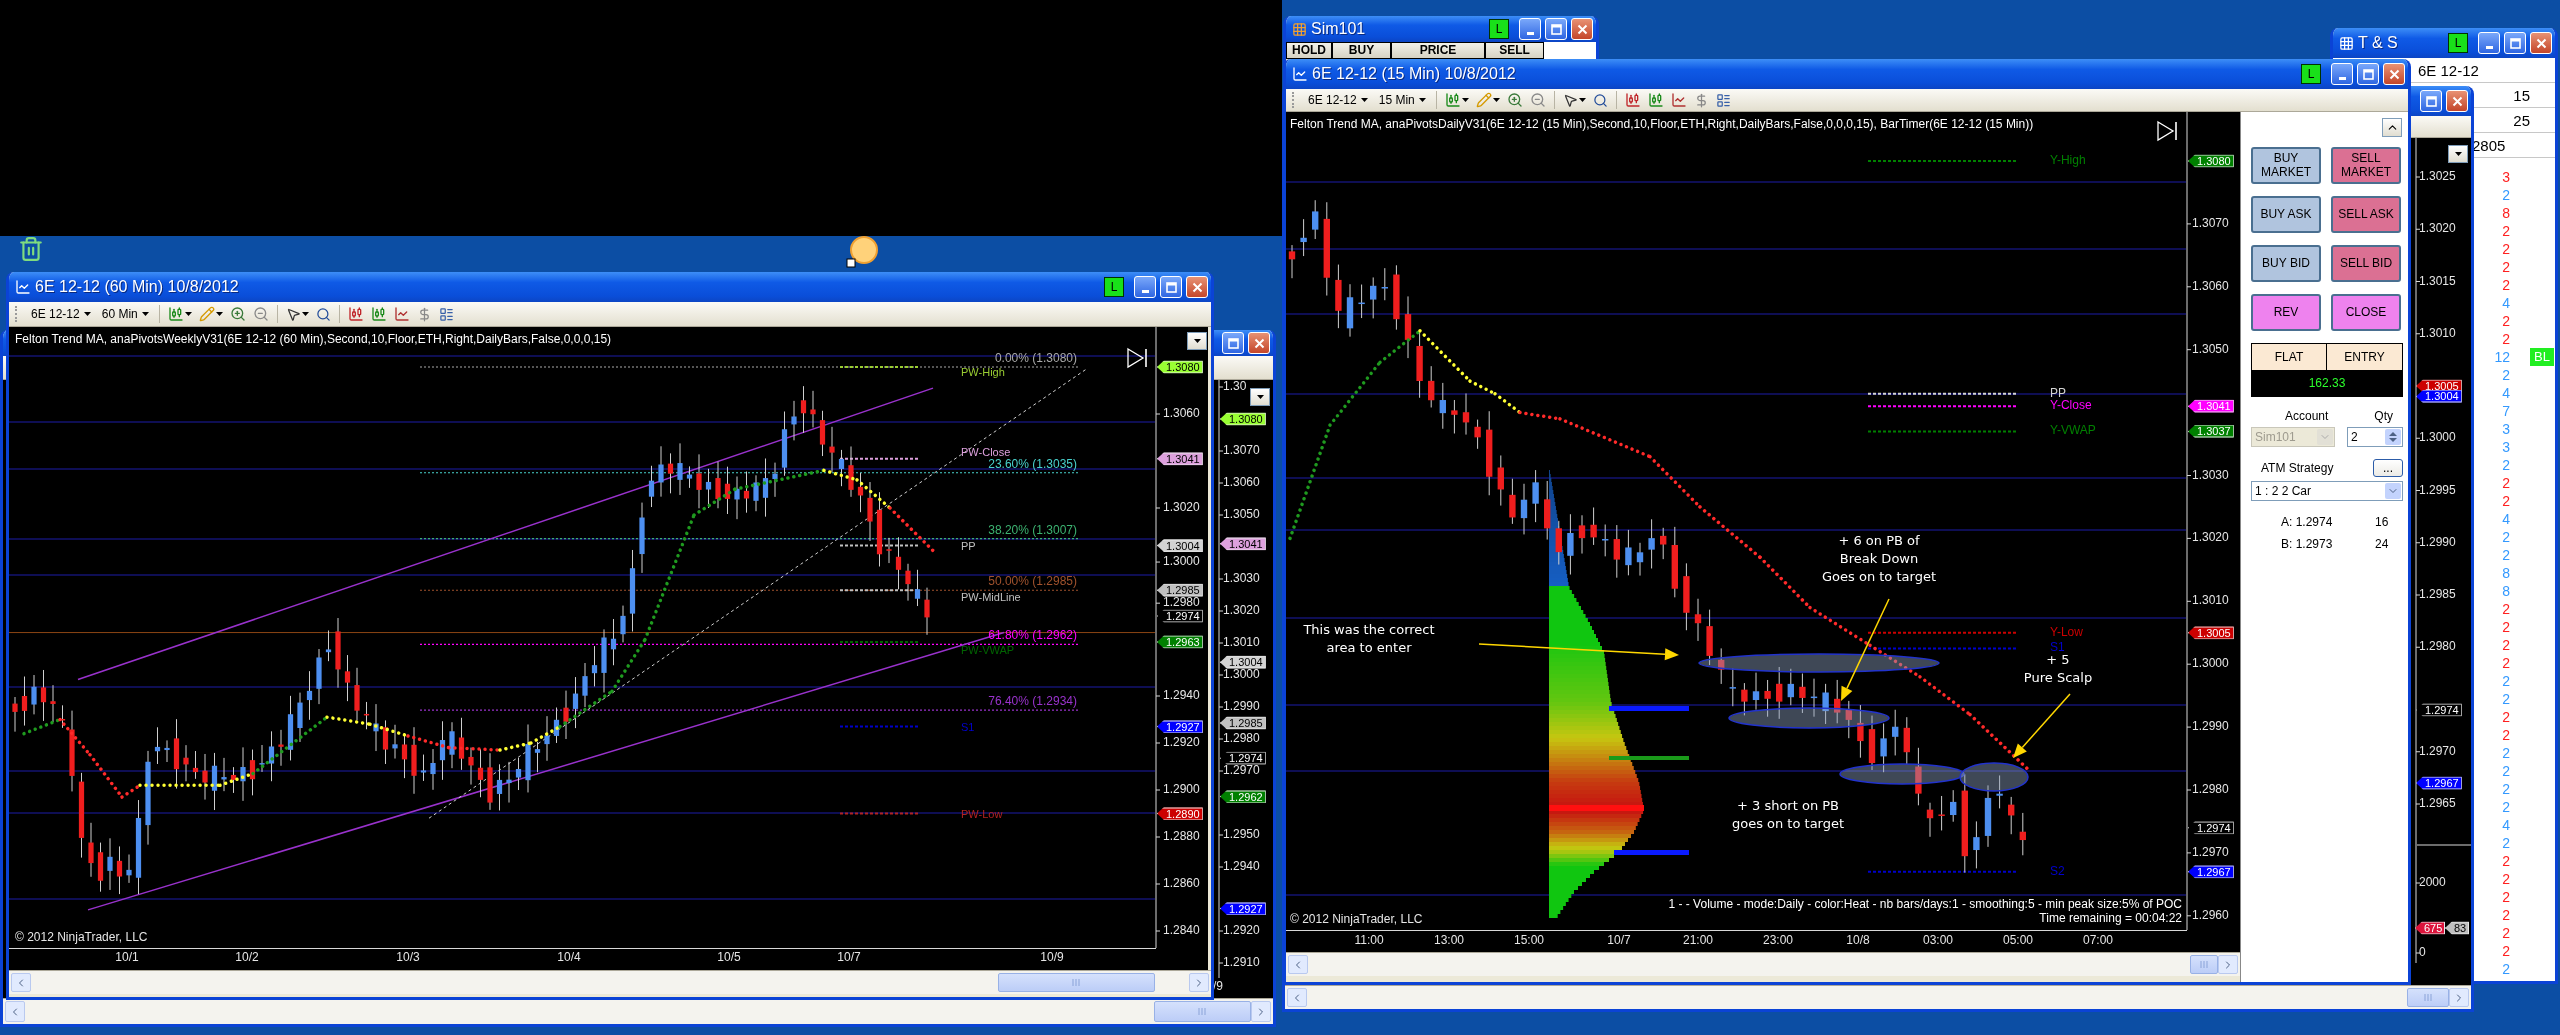 This screenshot has width=2560, height=1035. I want to click on window-title: 6E 12-12 (60 Min) 10/8/2012, so click(137, 287).